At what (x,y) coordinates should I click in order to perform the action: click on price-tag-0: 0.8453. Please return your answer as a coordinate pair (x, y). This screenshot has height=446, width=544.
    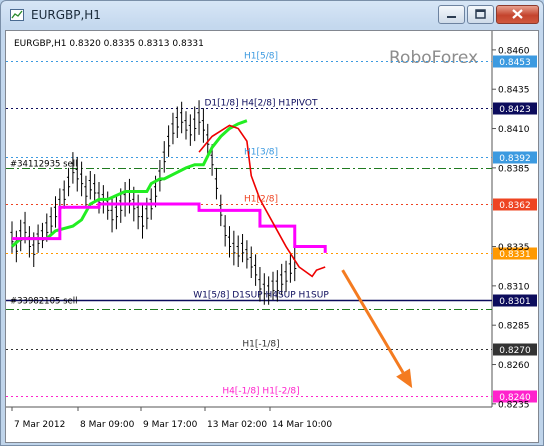
    Looking at the image, I should click on (515, 63).